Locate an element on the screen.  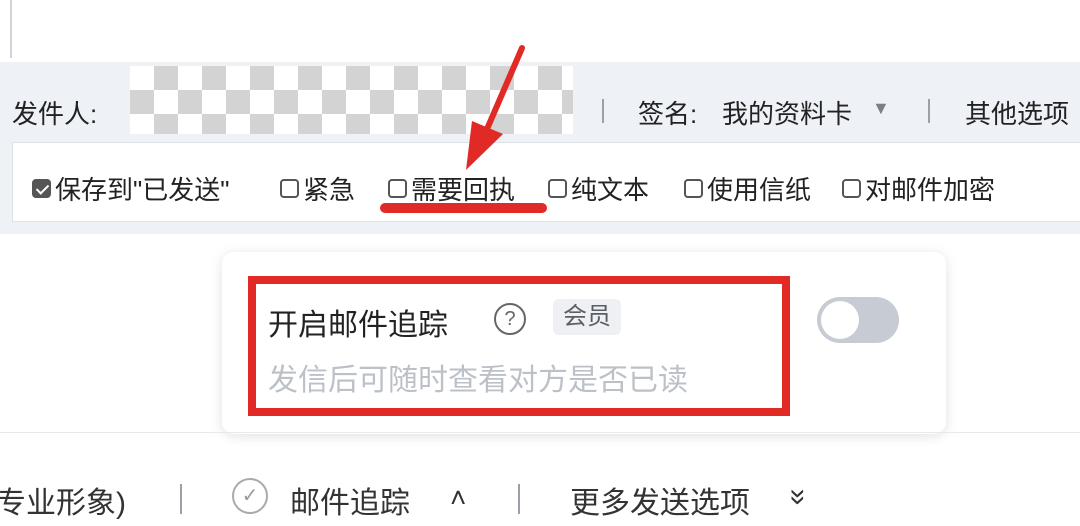
truncated-option-text: 专业形象) is located at coordinates (63, 500).